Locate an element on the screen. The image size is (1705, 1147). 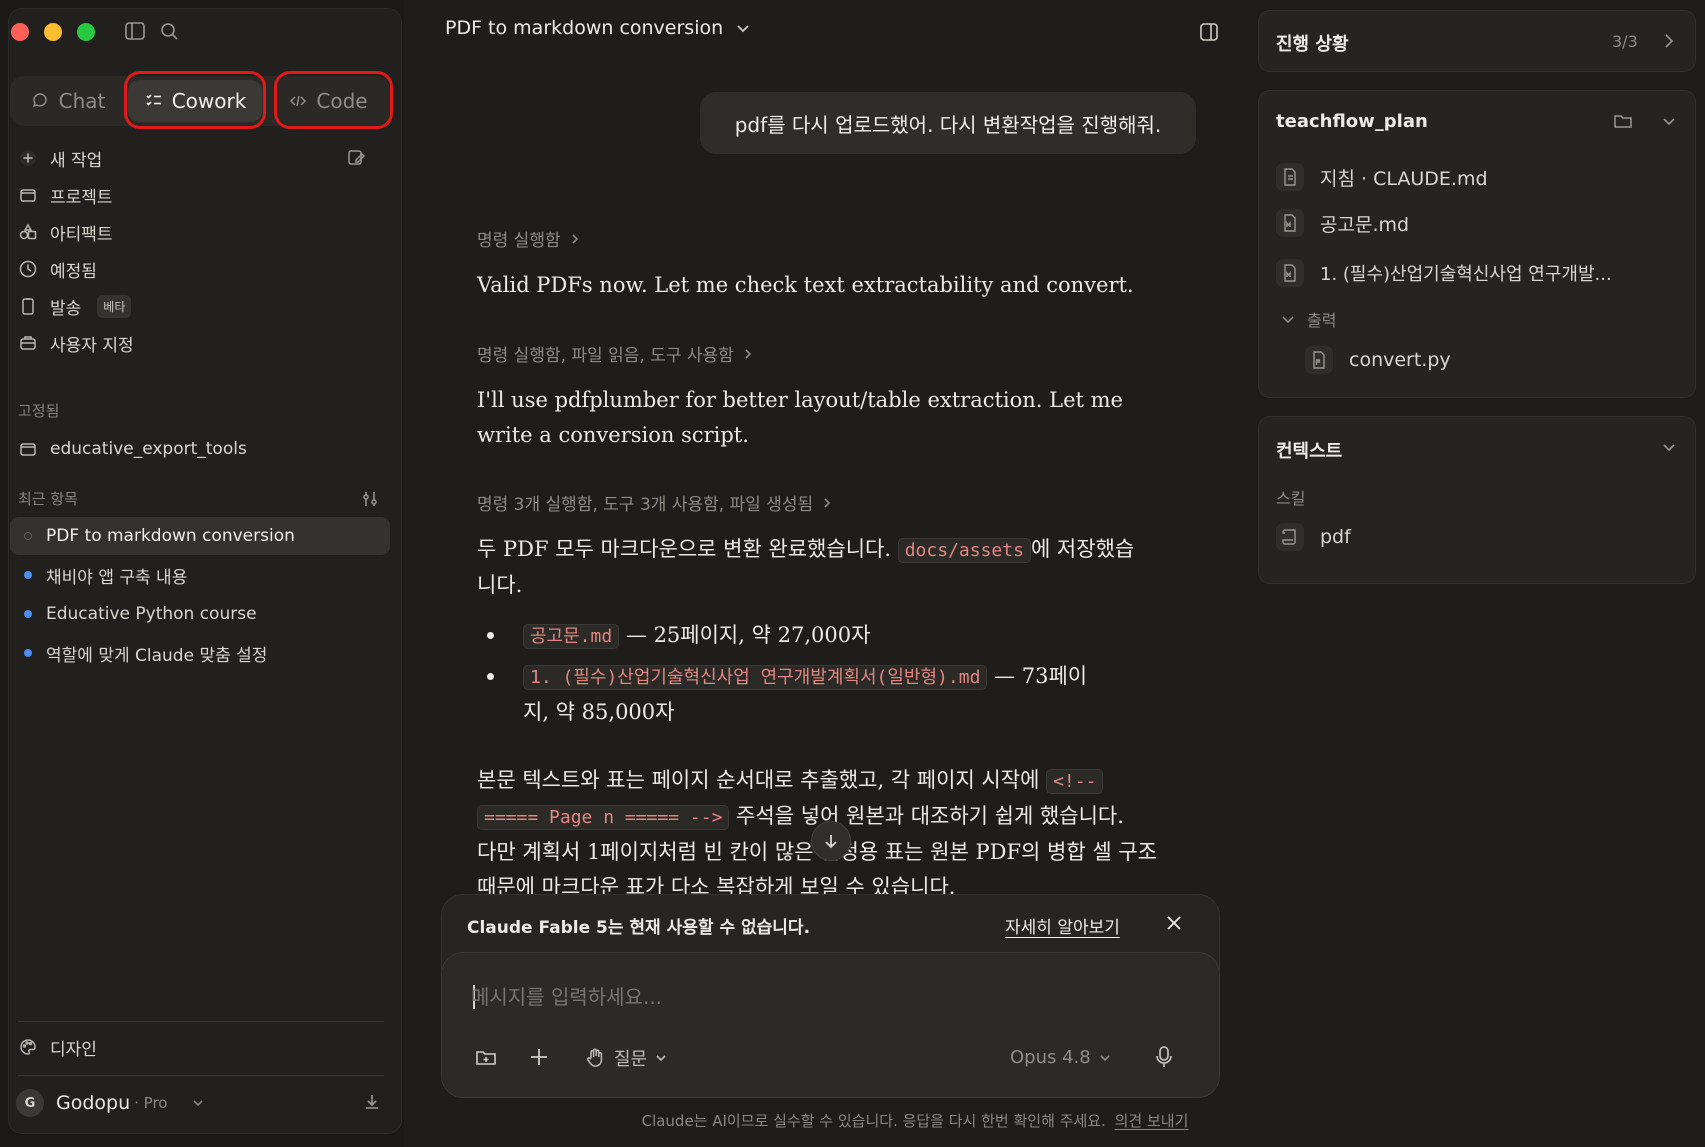
pinned-project-item: educative_export_tools is located at coordinates (132, 449).